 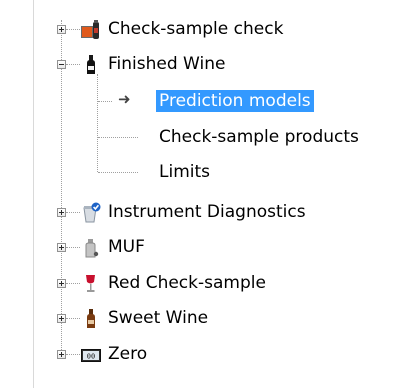 I want to click on tree-node-label: Prediction models, so click(x=235, y=101).